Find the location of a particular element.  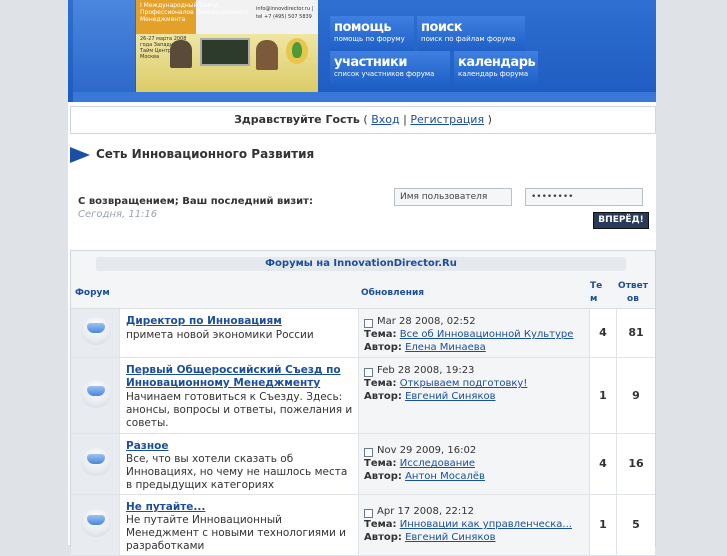

leaf-icon is located at coordinates (297, 50).